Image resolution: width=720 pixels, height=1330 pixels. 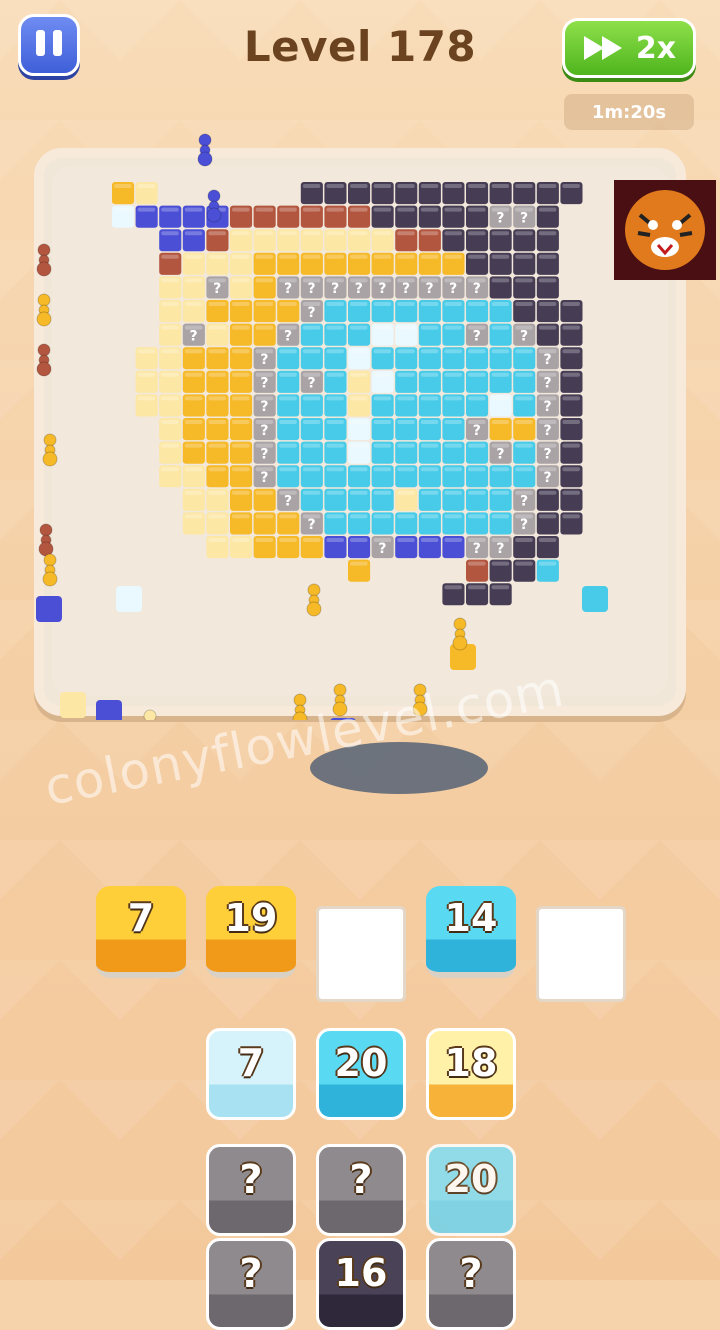 I want to click on slot-tile: 7, so click(x=141, y=932).